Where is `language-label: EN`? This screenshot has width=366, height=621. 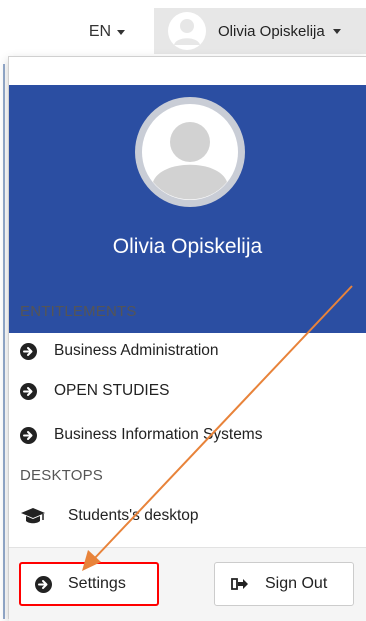
language-label: EN is located at coordinates (100, 31).